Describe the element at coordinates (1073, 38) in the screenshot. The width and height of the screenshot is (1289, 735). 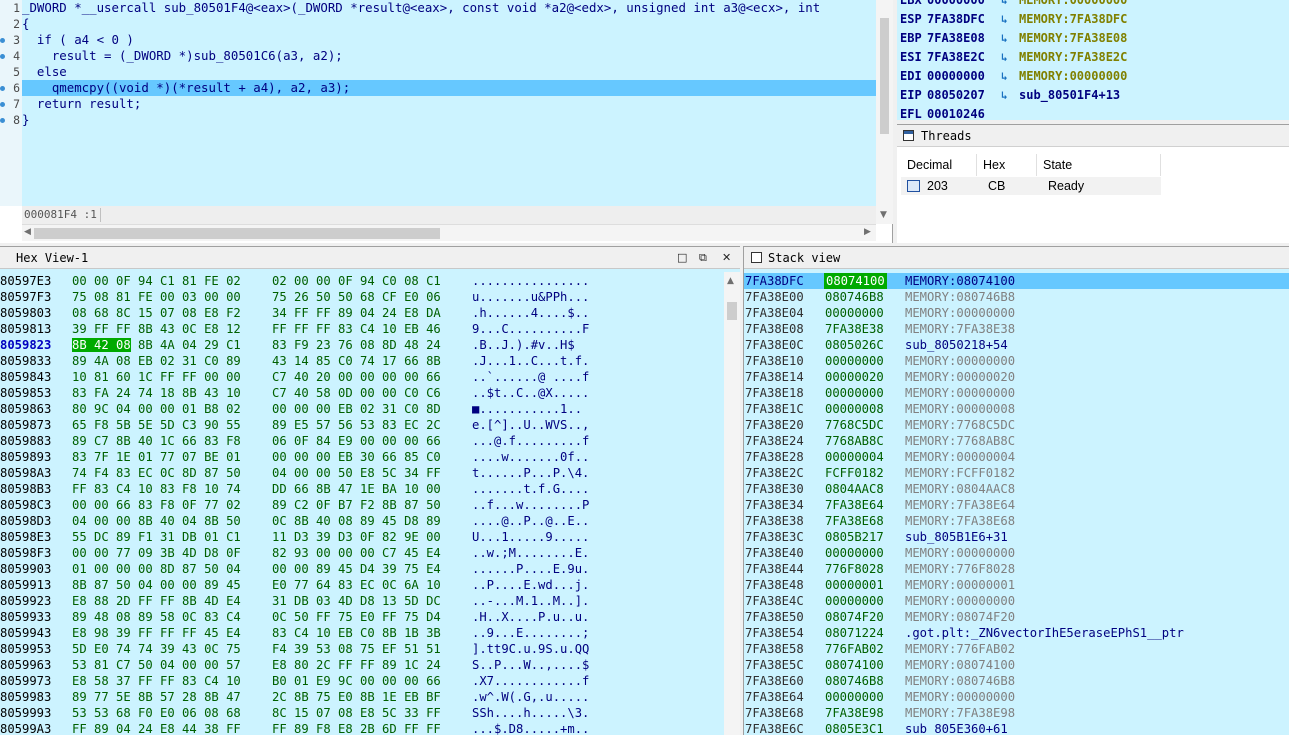
I see `register-target: MEMORY:7FA38E08` at that location.